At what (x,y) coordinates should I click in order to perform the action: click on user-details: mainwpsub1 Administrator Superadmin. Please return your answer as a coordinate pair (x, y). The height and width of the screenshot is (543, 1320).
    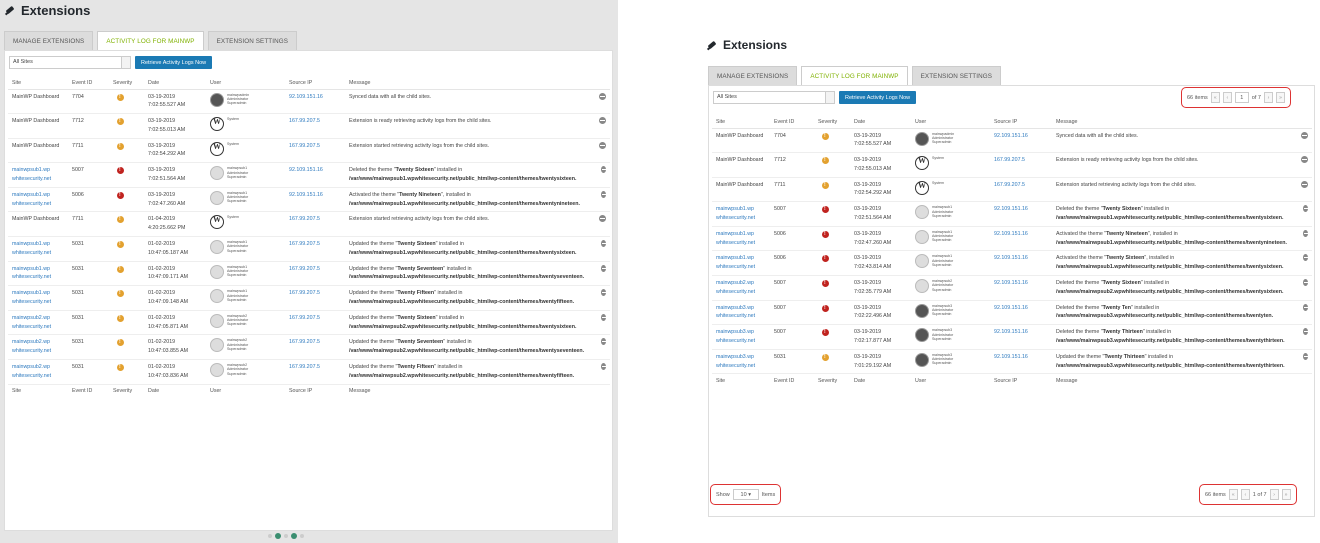
    Looking at the image, I should click on (237, 271).